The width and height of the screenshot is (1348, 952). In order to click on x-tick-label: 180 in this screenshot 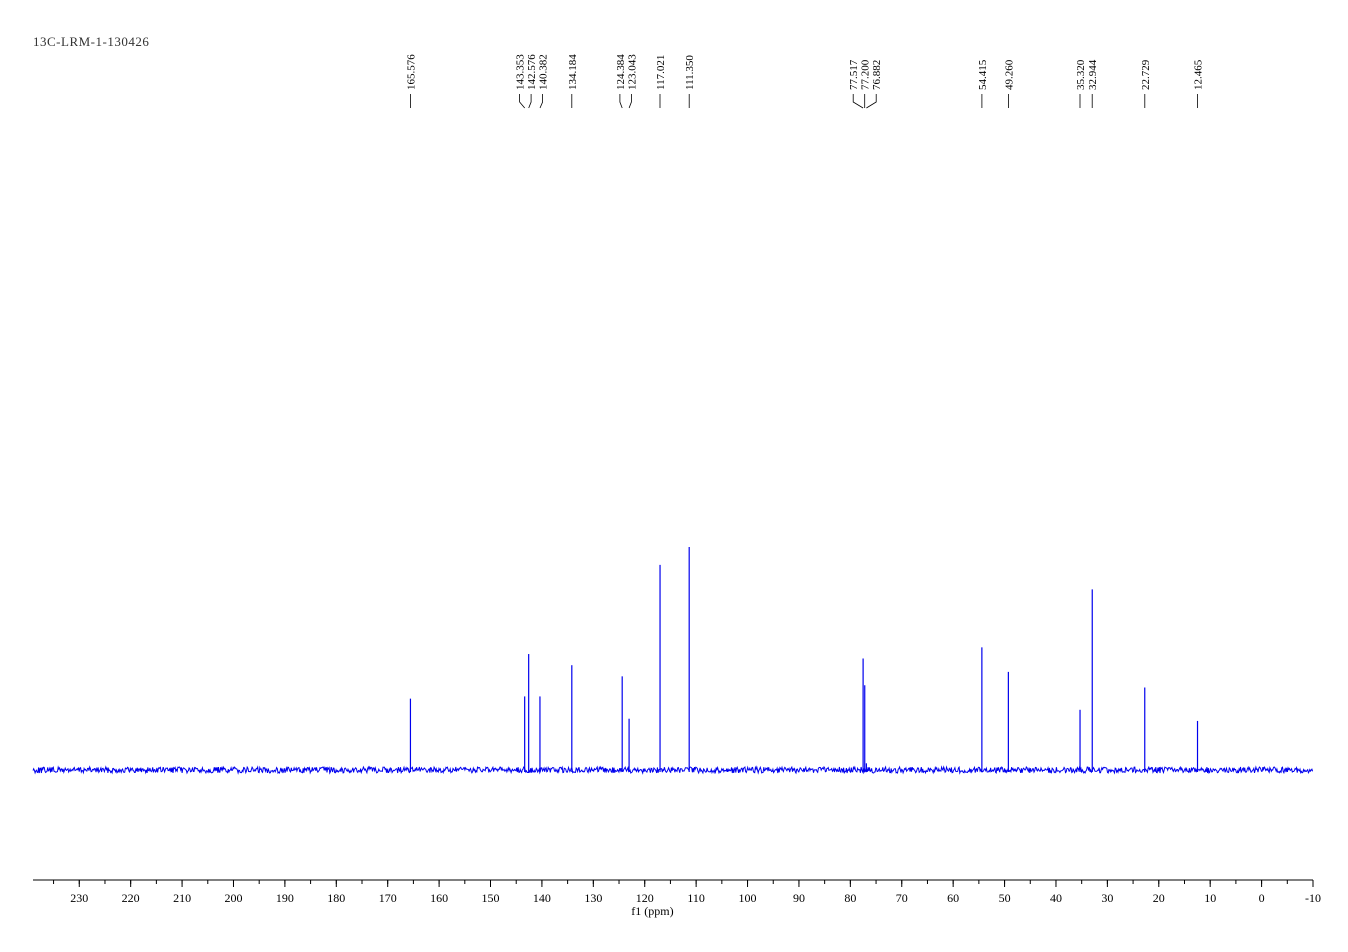, I will do `click(336, 898)`.